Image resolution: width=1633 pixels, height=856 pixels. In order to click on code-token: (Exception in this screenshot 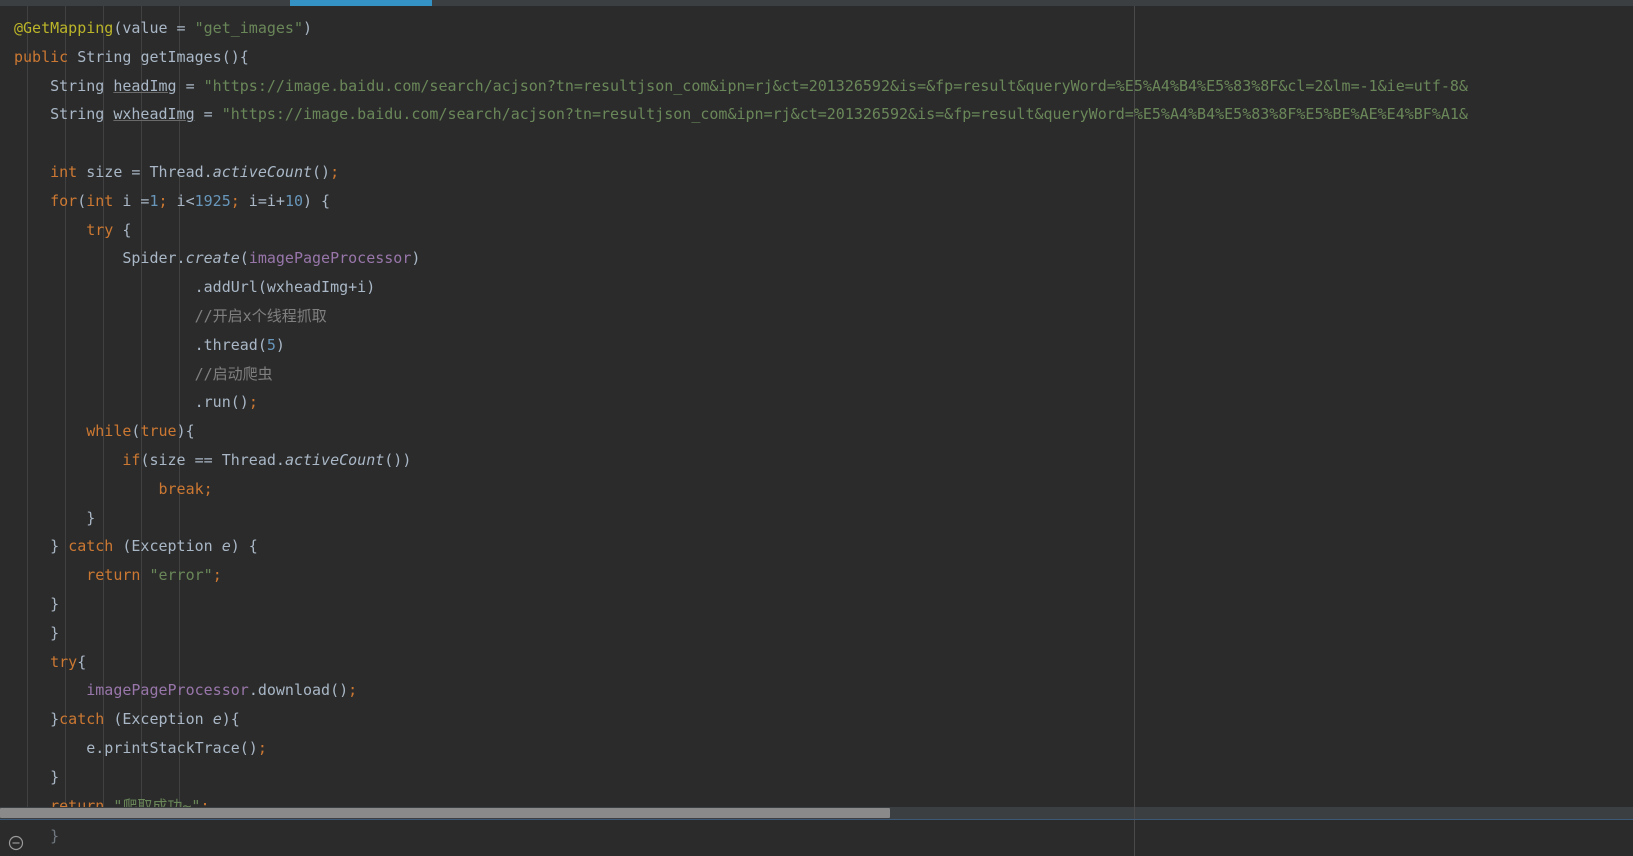, I will do `click(158, 719)`.